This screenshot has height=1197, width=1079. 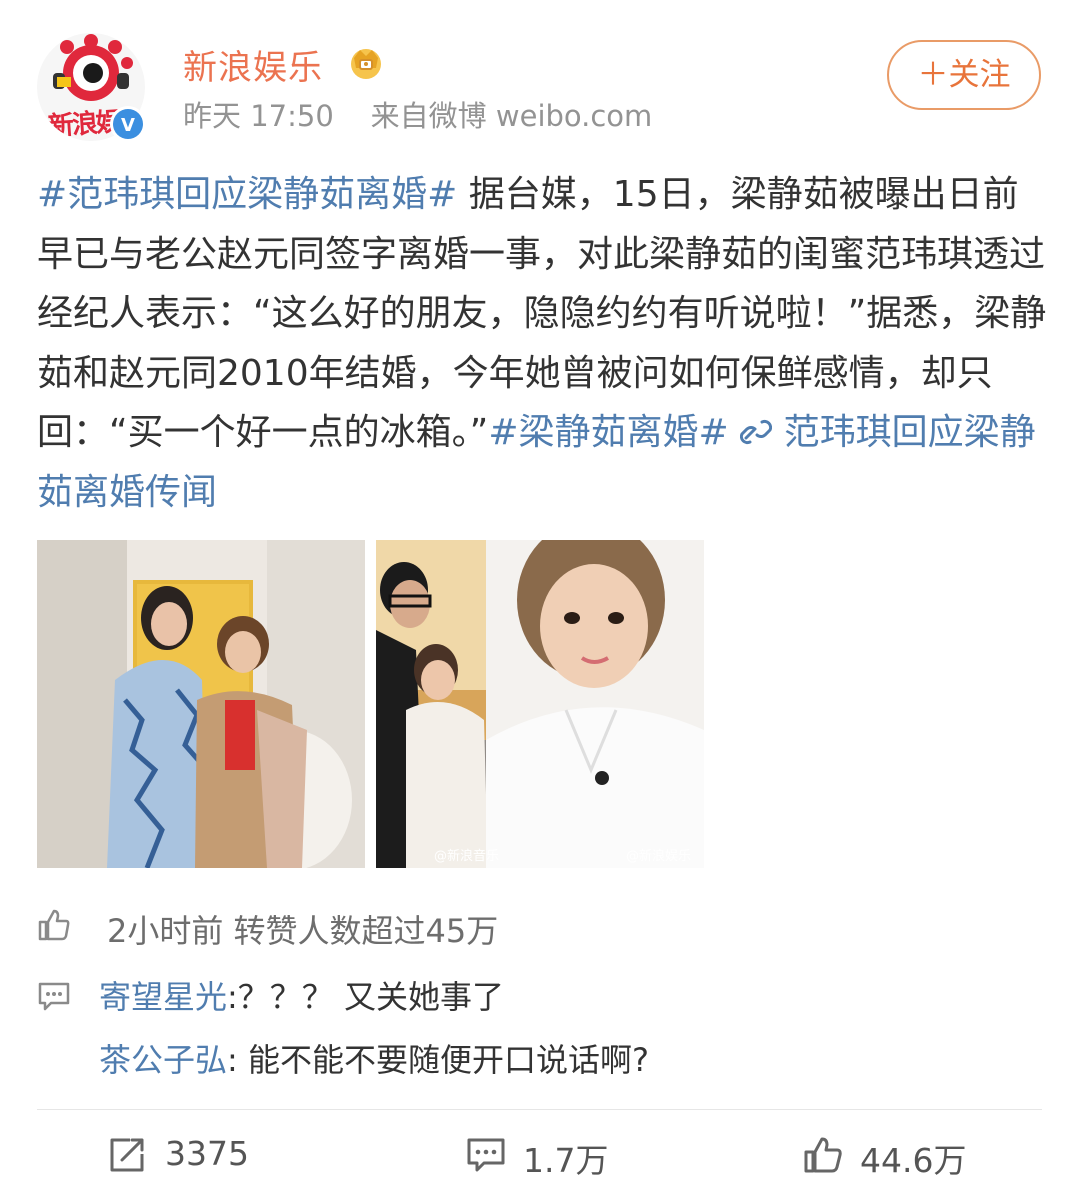 What do you see at coordinates (540, 704) in the screenshot?
I see `photo-2: @新浪音乐 @新浪娱乐` at bounding box center [540, 704].